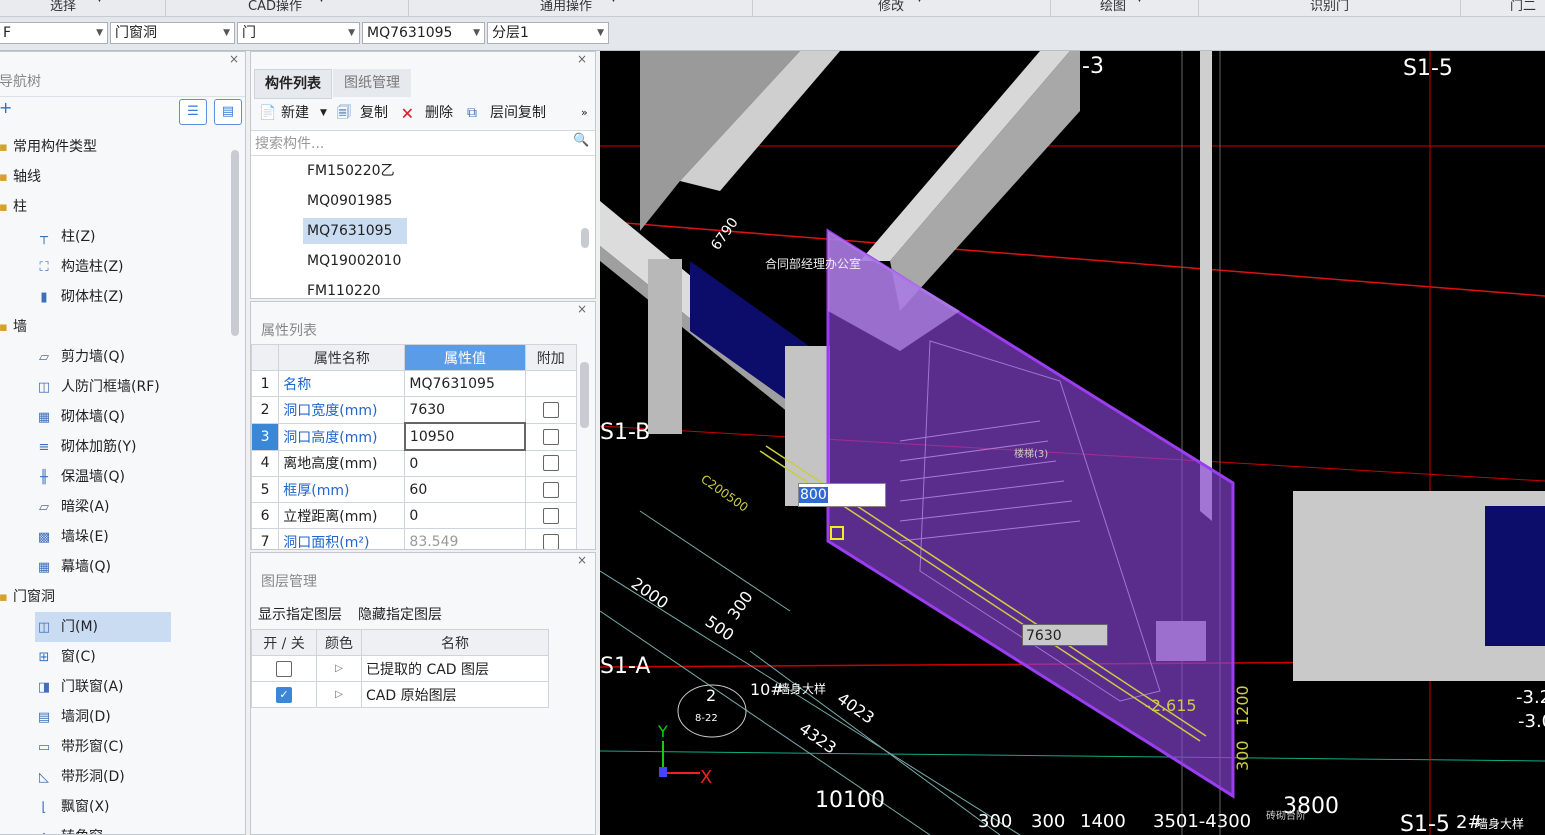  Describe the element at coordinates (584, 113) in the screenshot. I see `overflow-icon: »` at that location.